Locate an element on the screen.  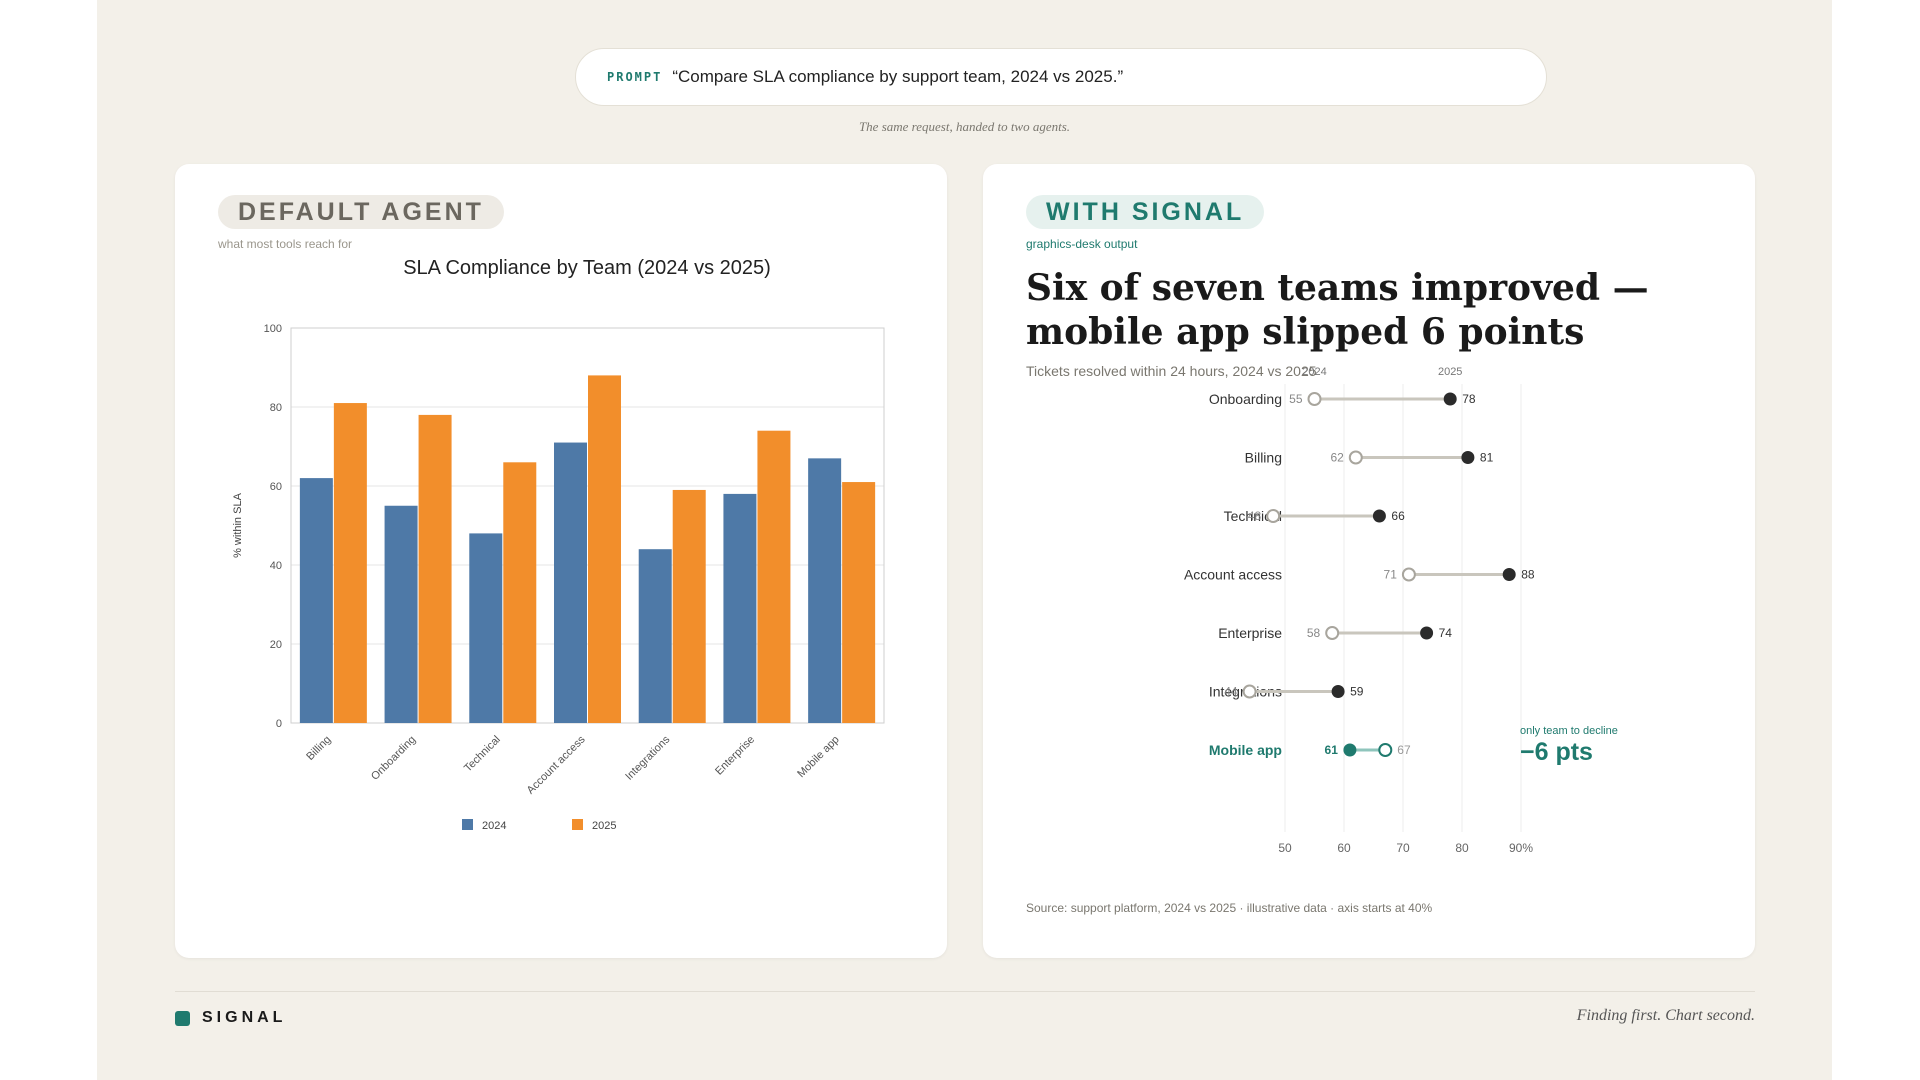
x-tick-label: 50 is located at coordinates (1285, 848).